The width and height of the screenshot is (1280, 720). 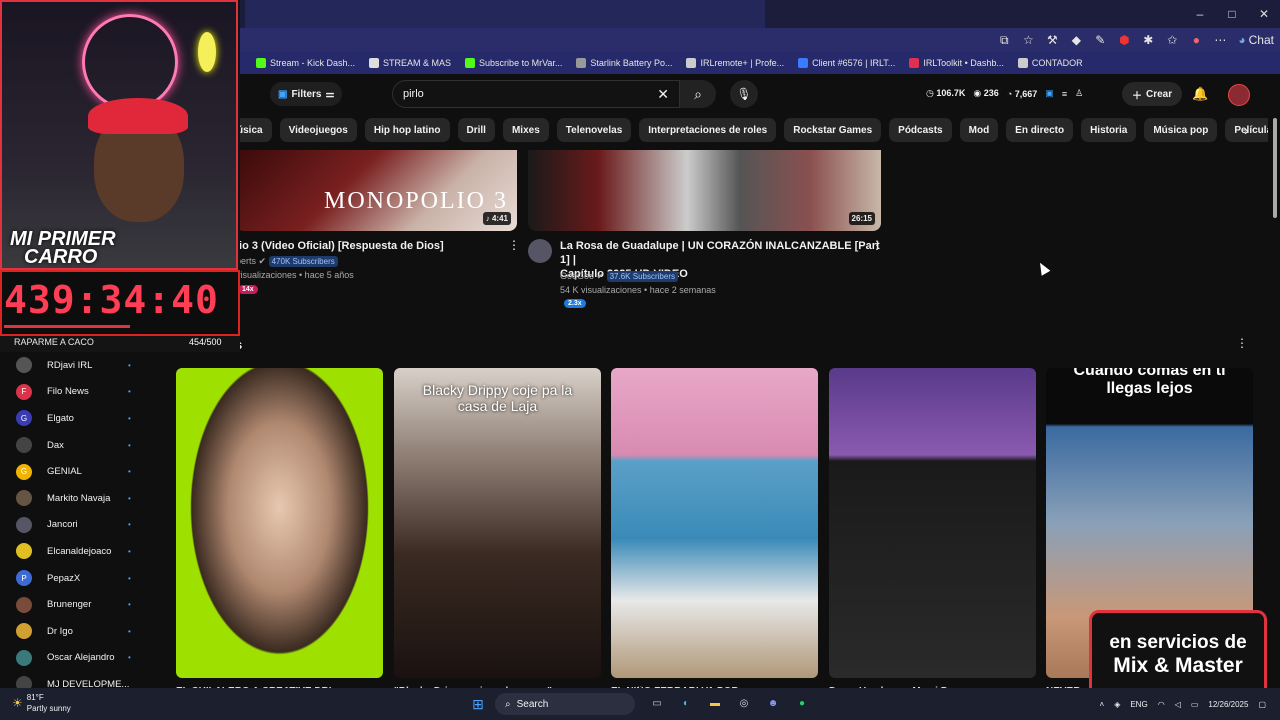 I want to click on account-avatar, so click(x=1239, y=95).